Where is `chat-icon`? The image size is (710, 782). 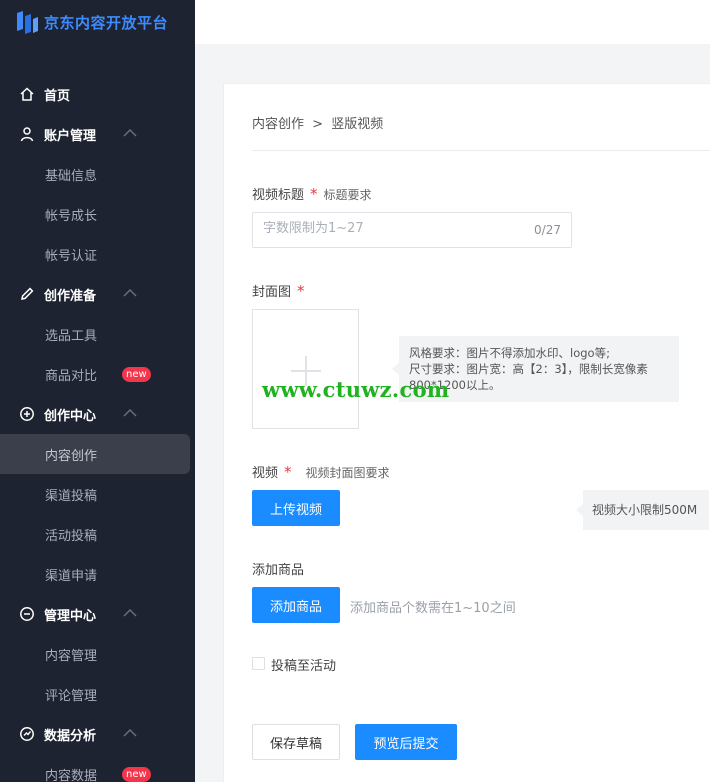 chat-icon is located at coordinates (27, 614).